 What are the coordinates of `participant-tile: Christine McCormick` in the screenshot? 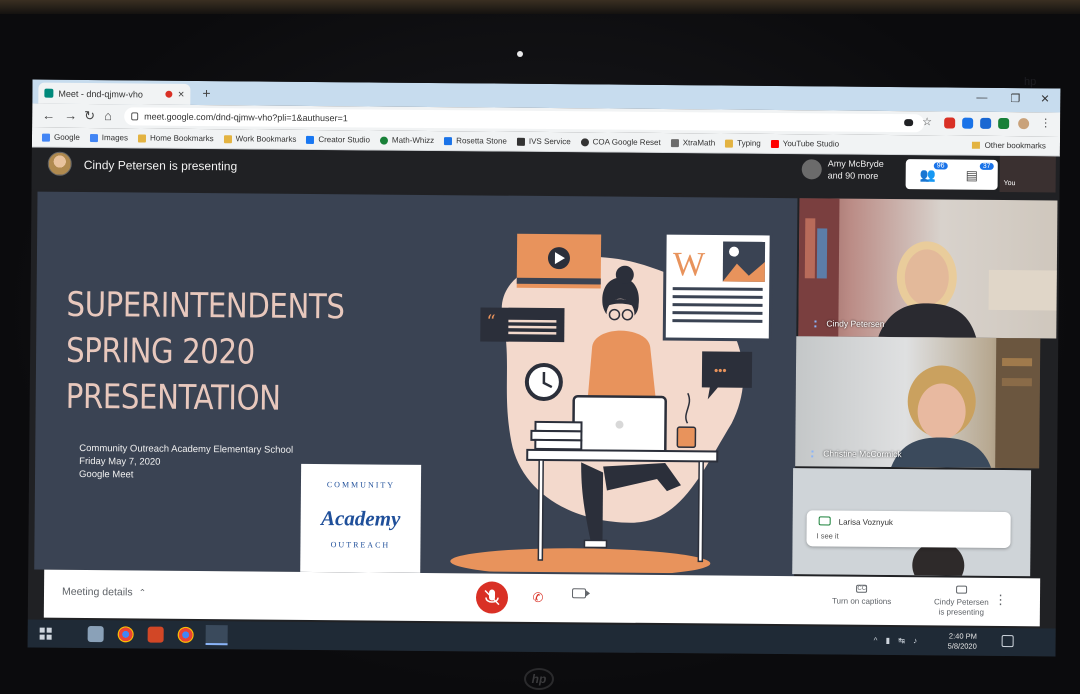 It's located at (918, 402).